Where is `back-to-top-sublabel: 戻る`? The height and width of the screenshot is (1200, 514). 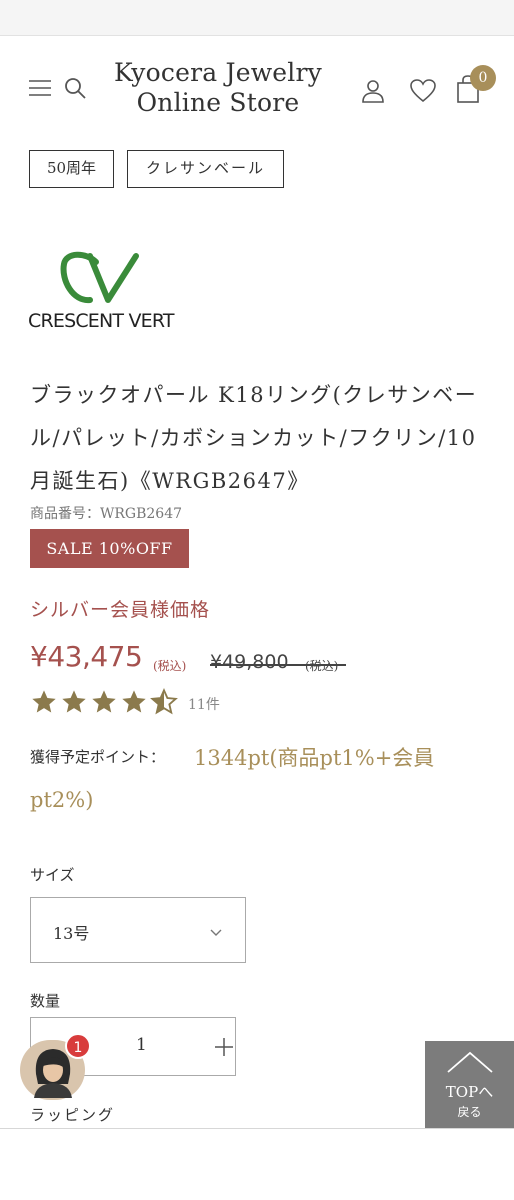
back-to-top-sublabel: 戻る is located at coordinates (469, 1112).